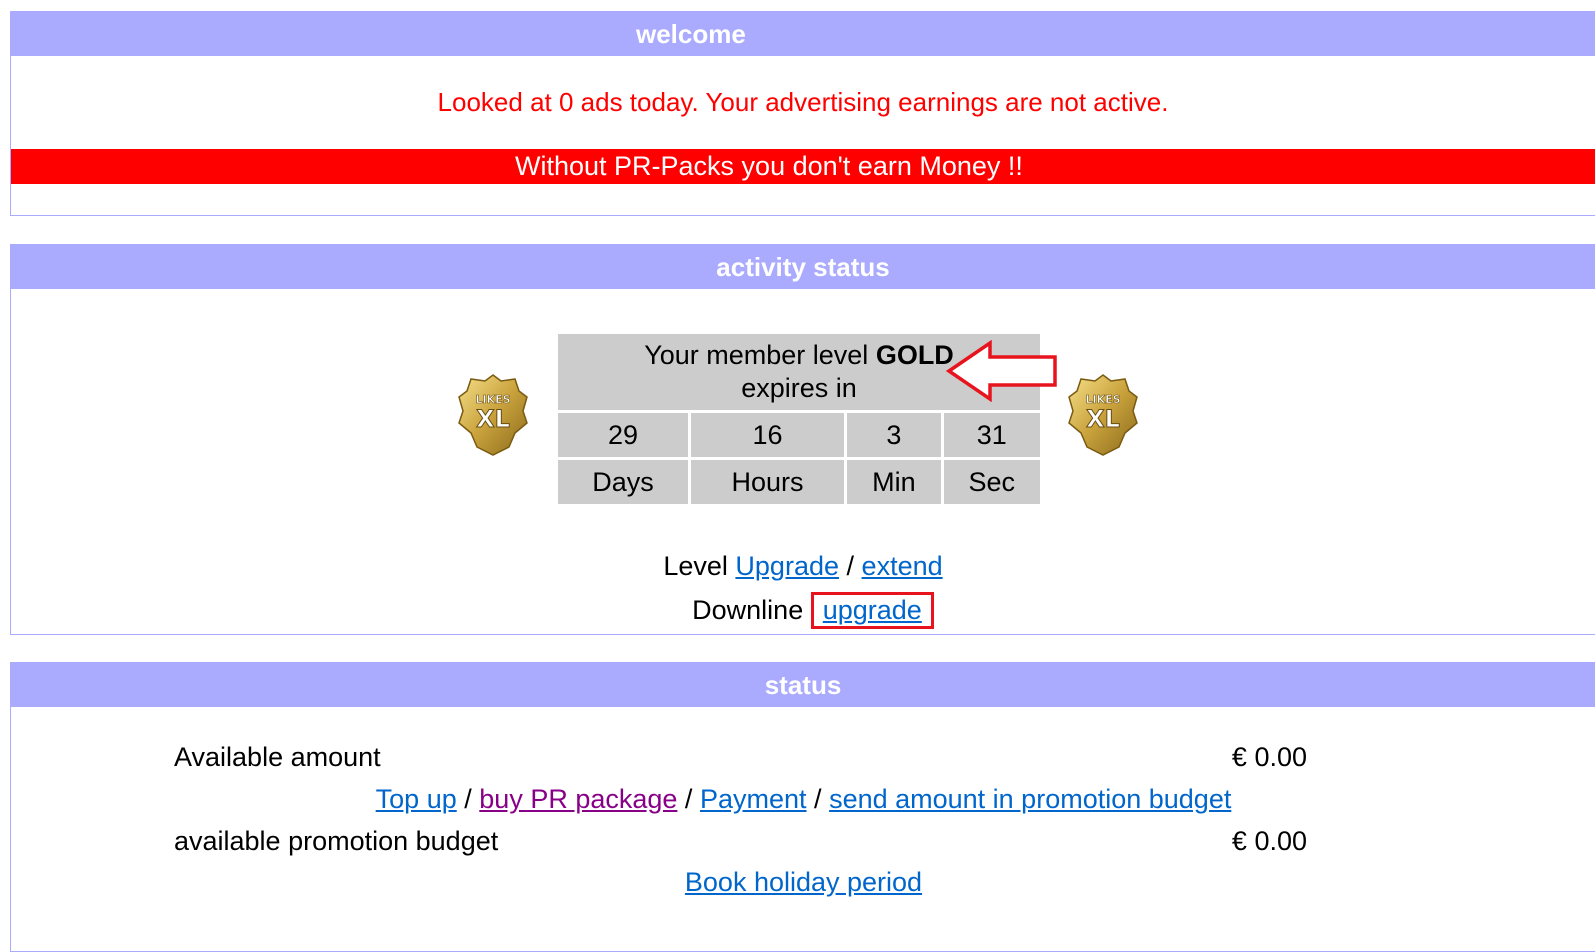 This screenshot has width=1595, height=952. I want to click on days-label: Days, so click(623, 482).